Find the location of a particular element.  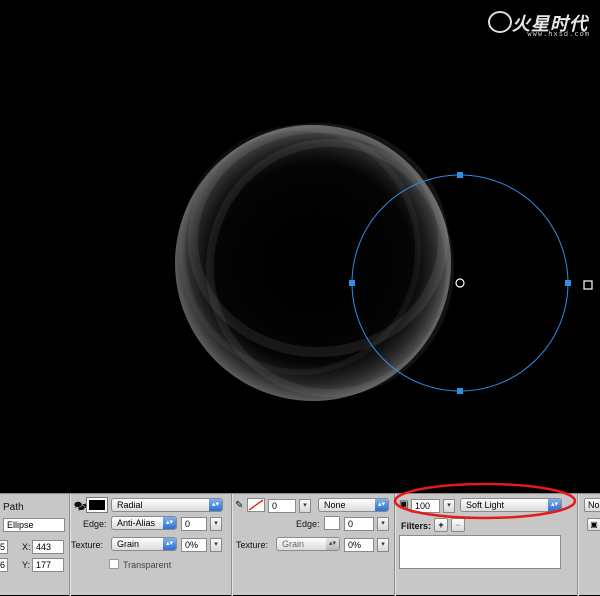

x-field: 443 is located at coordinates (48, 547).